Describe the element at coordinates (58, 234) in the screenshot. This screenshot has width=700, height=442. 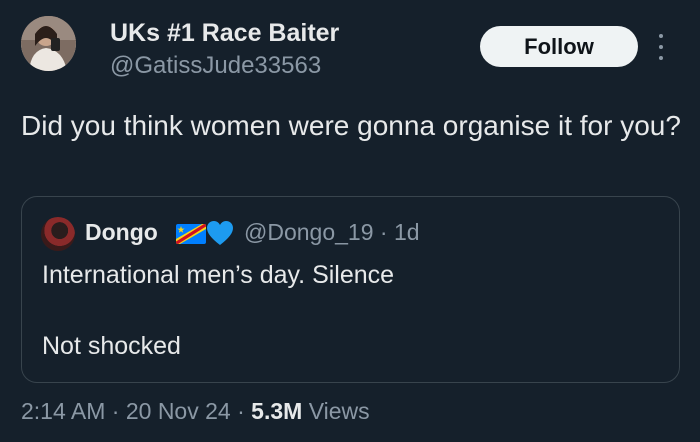
I see `quoted-author-avatar` at that location.